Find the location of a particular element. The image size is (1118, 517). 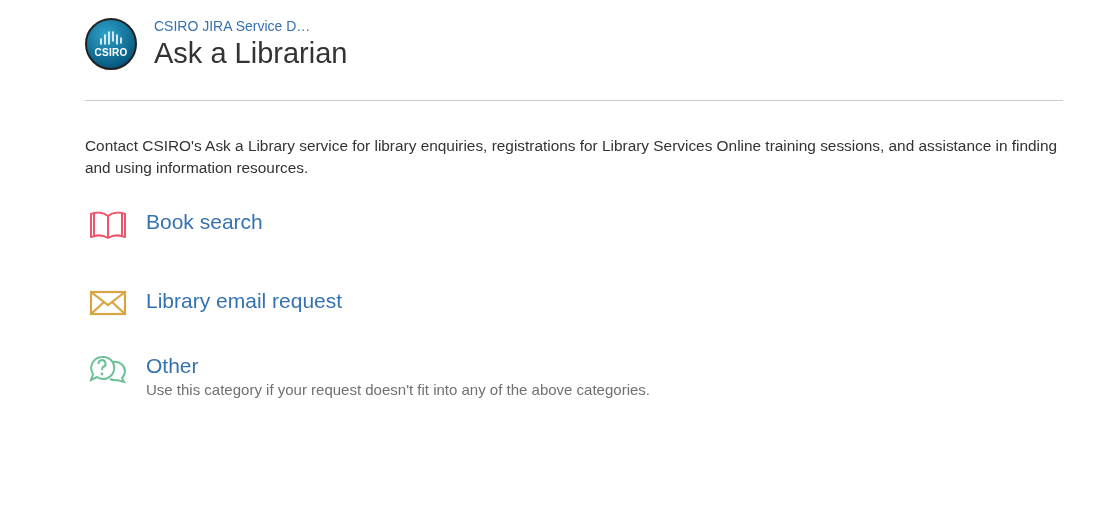

service-description: Contact CSIRO's Ask a Library service for library enquiries, registrations for Library Services Online training sessions, and assistance in finding and using information resources. is located at coordinates (572, 157).